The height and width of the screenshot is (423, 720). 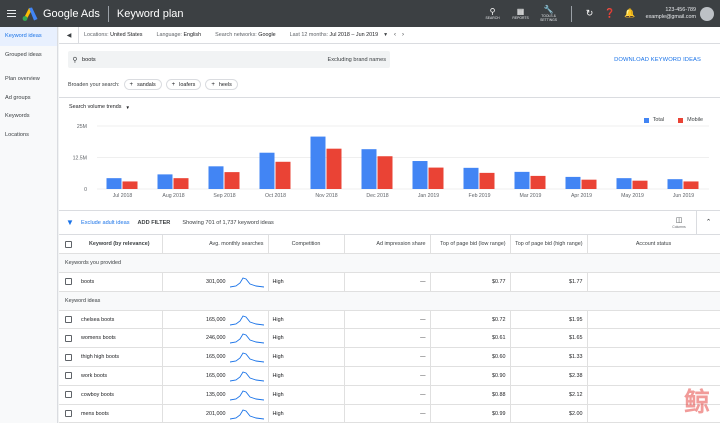 What do you see at coordinates (120, 282) in the screenshot?
I see `keyword-cell: boots` at bounding box center [120, 282].